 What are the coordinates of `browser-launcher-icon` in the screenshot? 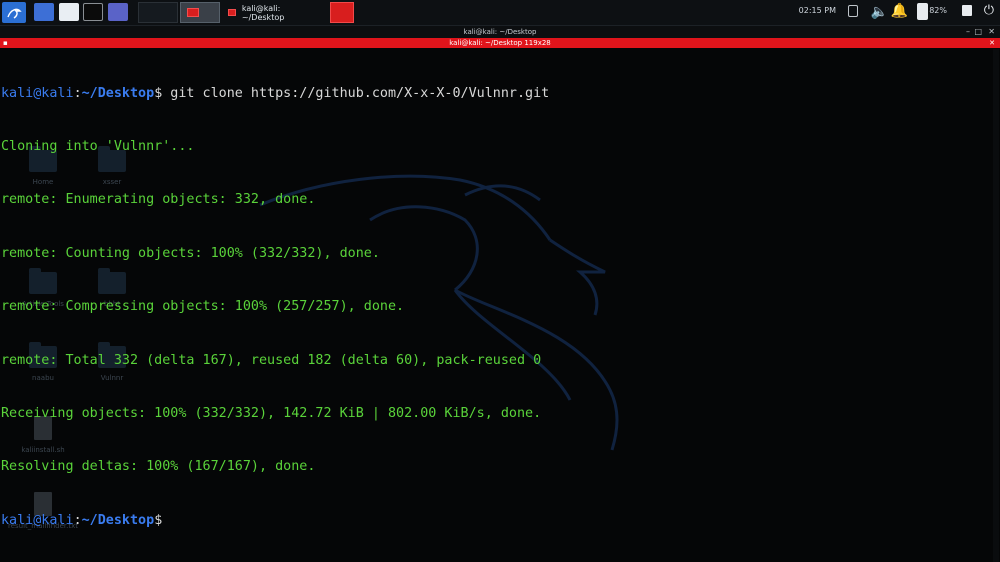 It's located at (118, 12).